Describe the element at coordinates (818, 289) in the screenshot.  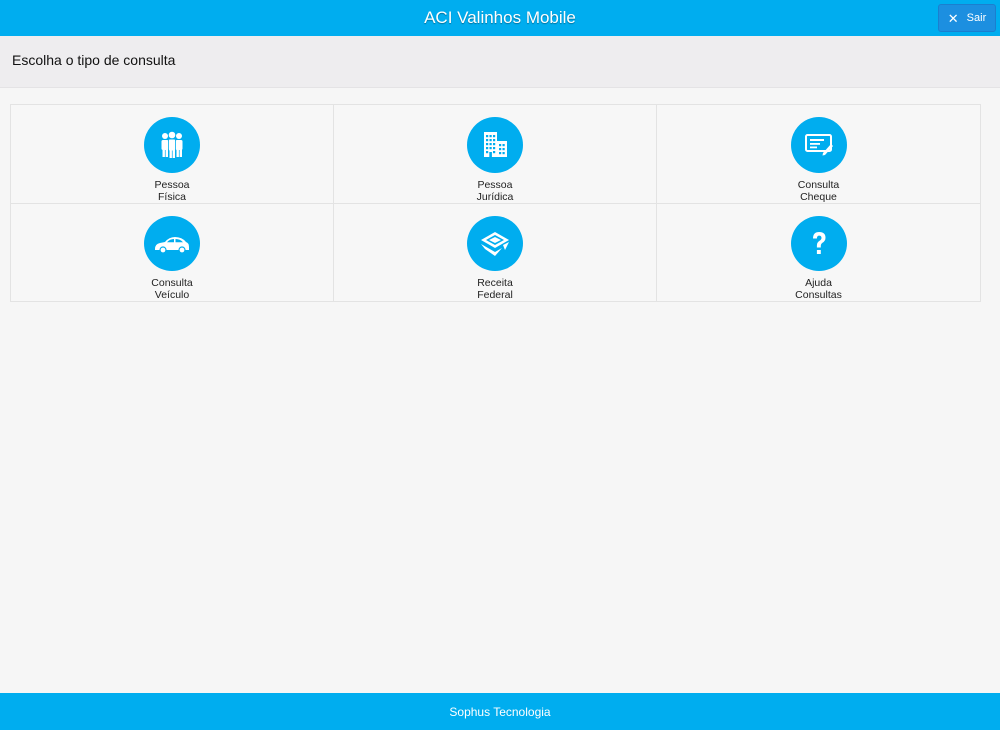
I see `tile-label: Ajuda Consultas` at that location.